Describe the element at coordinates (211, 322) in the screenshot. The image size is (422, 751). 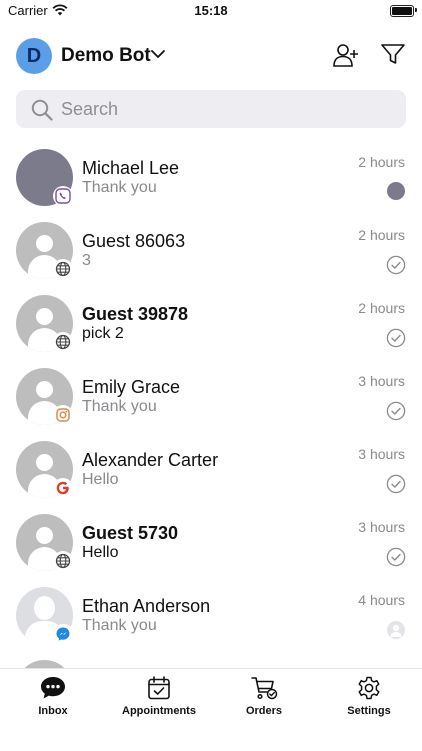
I see `conversation-row: Guest 39878 pick 2 2 hours` at that location.